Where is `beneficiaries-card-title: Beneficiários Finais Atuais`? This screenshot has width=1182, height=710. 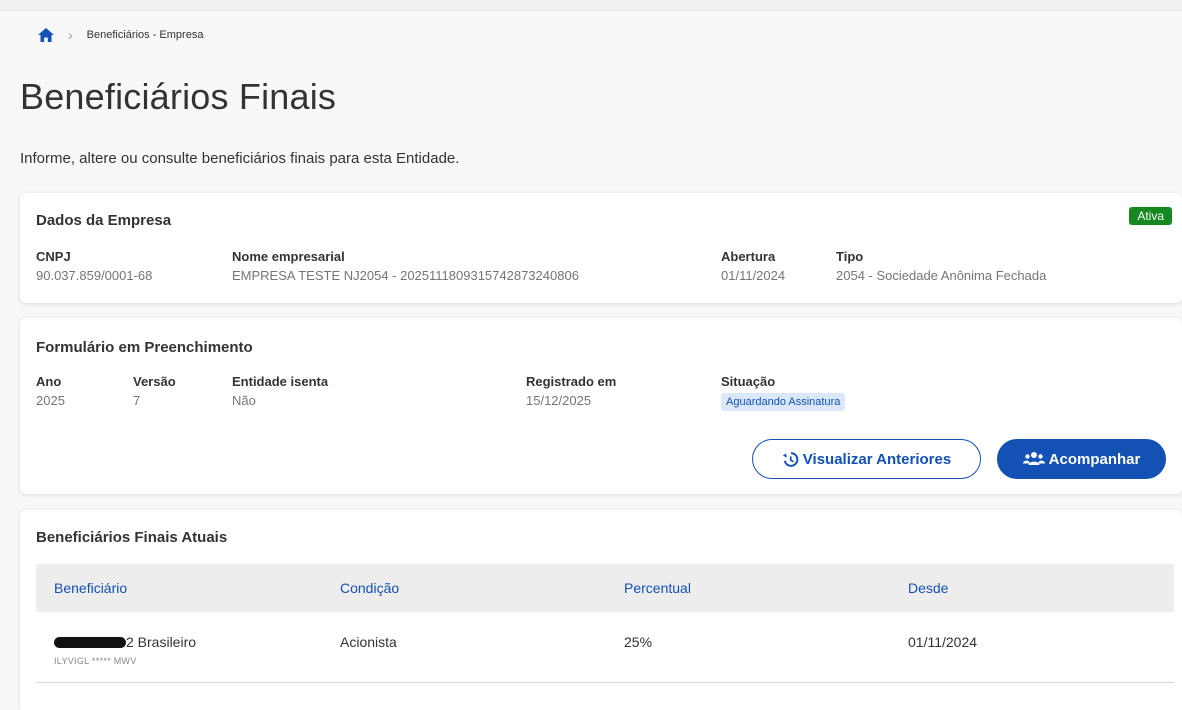
beneficiaries-card-title: Beneficiários Finais Atuais is located at coordinates (132, 537).